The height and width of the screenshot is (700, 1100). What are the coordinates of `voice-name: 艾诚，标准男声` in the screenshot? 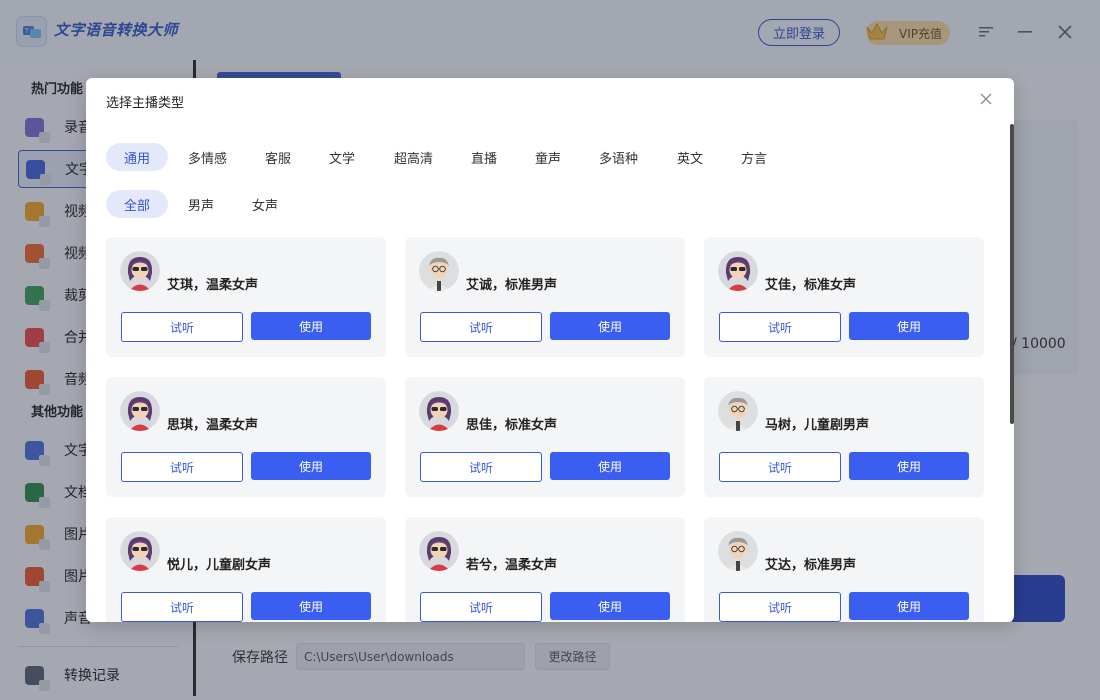 It's located at (512, 285).